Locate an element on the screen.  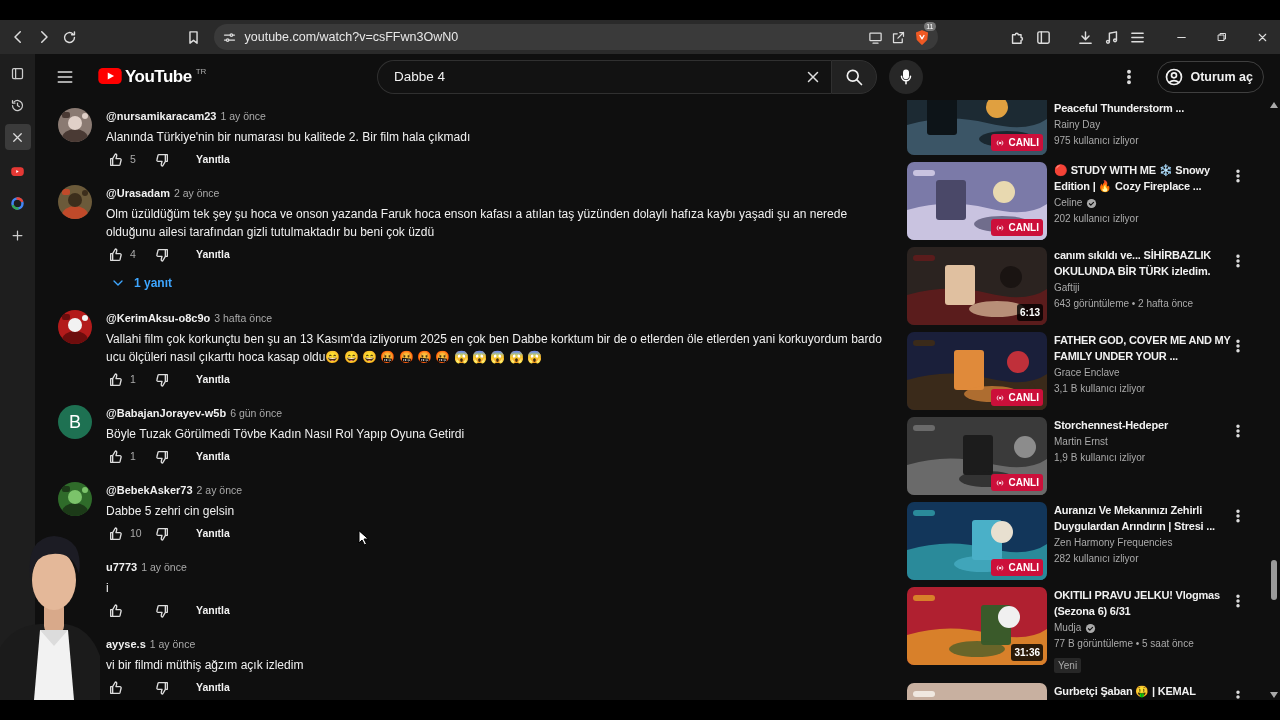
channel-name: Martin Ernst is located at coordinates (1081, 442).